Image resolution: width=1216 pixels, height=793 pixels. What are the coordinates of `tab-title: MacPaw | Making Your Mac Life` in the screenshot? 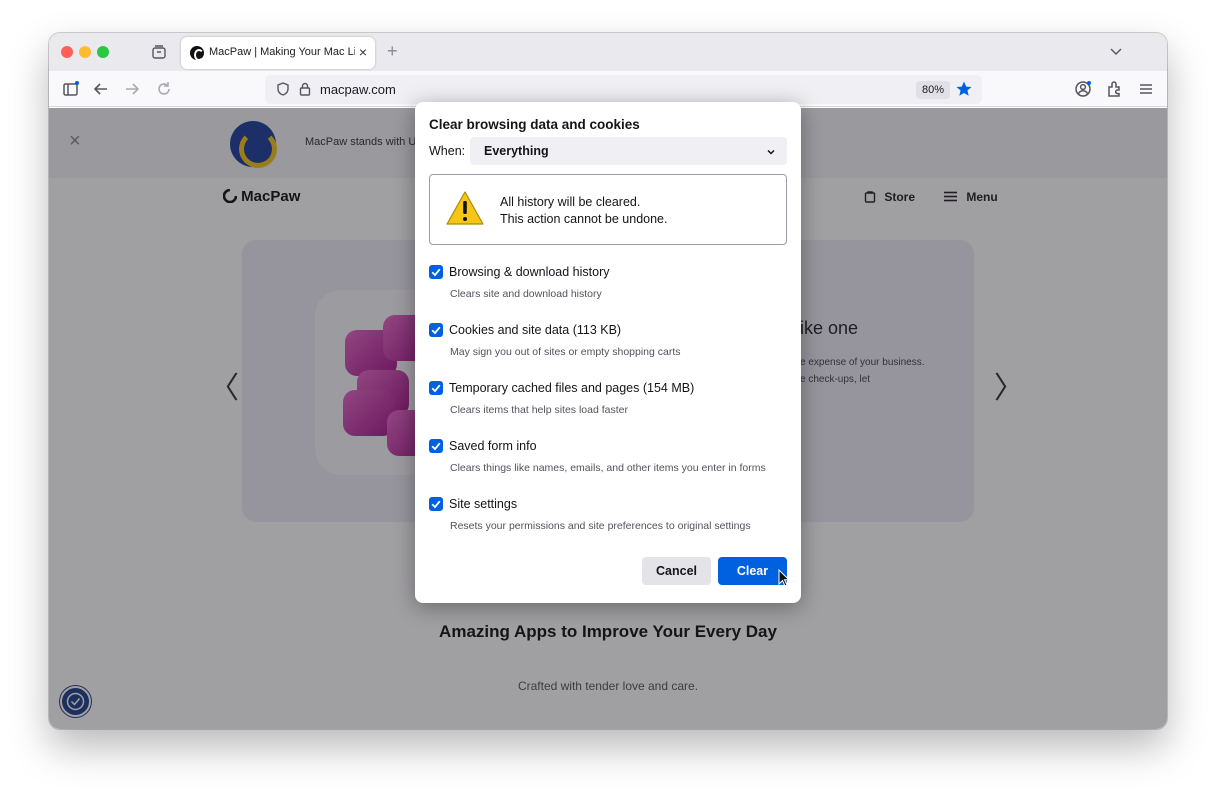 It's located at (282, 52).